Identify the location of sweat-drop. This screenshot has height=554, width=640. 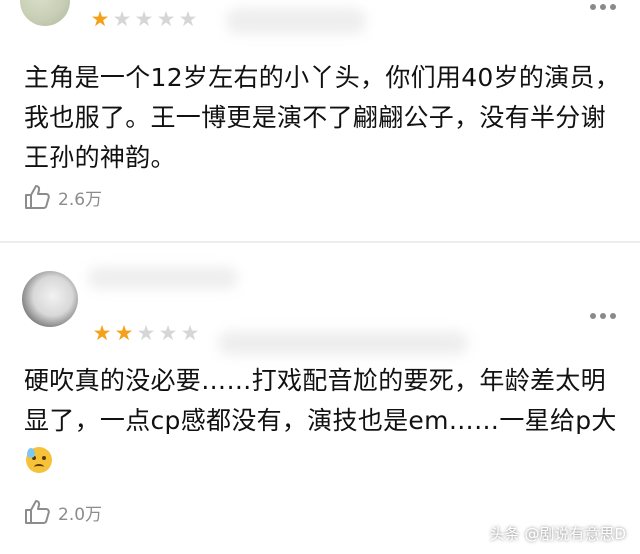
(31, 453).